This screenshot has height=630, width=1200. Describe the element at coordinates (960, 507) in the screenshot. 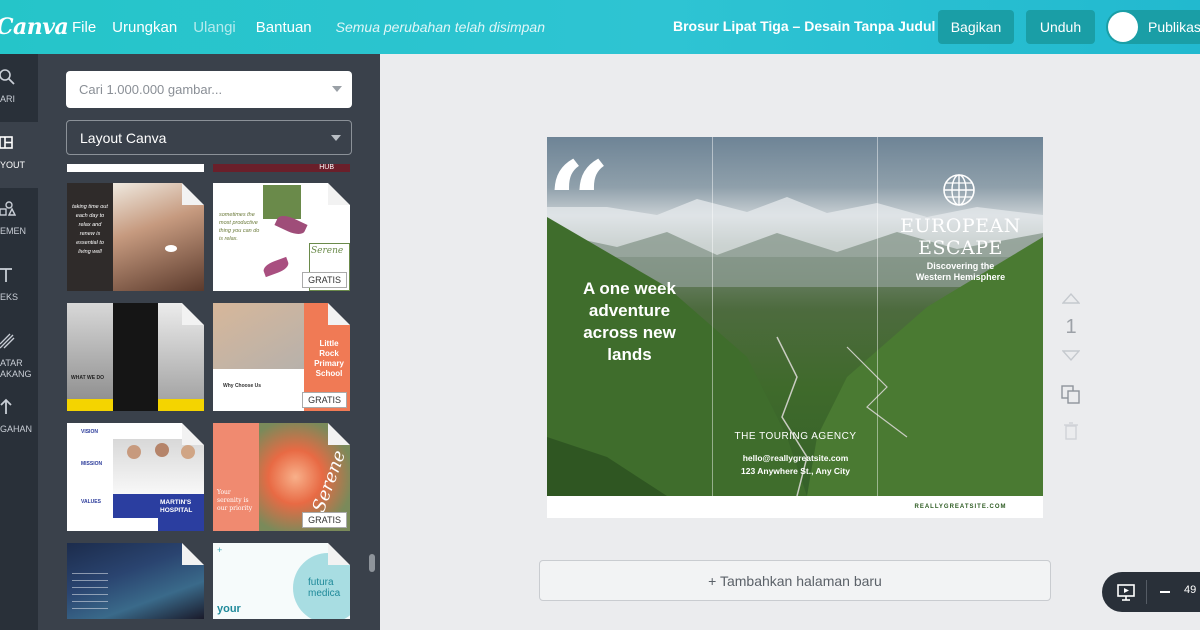

I see `website-text: REALLYGREATSITE.COM` at that location.